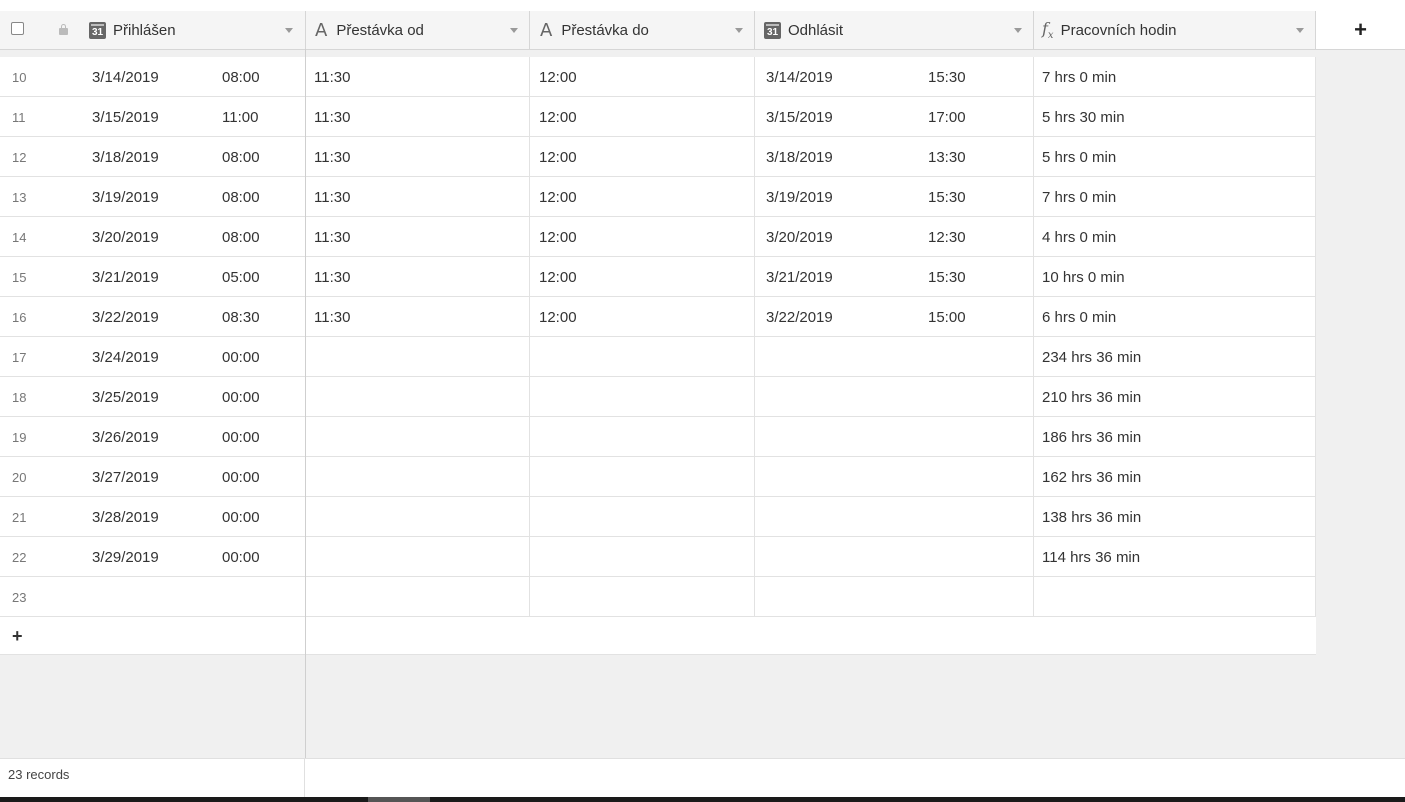 Image resolution: width=1405 pixels, height=802 pixels. What do you see at coordinates (799, 157) in the screenshot?
I see `cell-logout-date: 3/18/2019` at bounding box center [799, 157].